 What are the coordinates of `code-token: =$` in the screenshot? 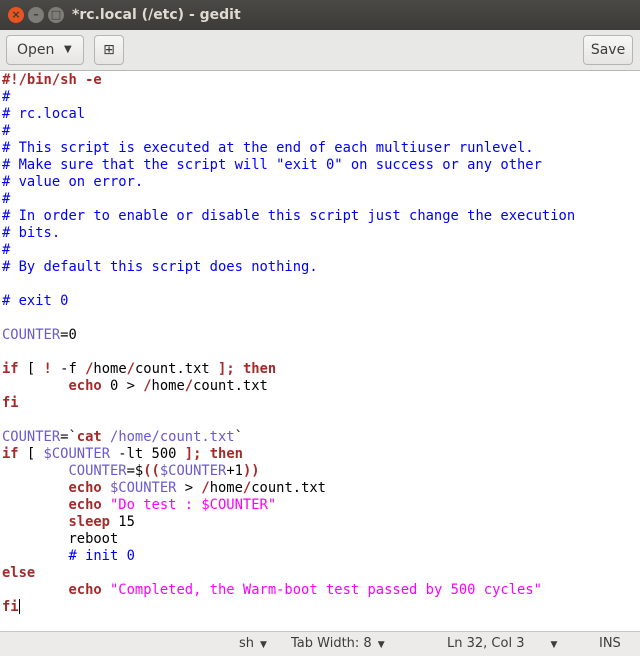 It's located at (135, 471).